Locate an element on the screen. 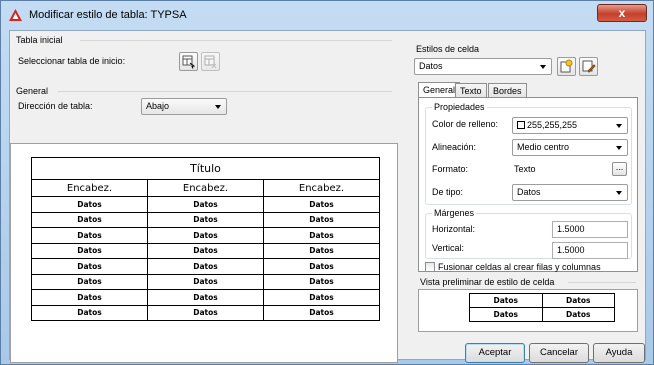 This screenshot has width=654, height=365. tab-general-label: General is located at coordinates (439, 90).